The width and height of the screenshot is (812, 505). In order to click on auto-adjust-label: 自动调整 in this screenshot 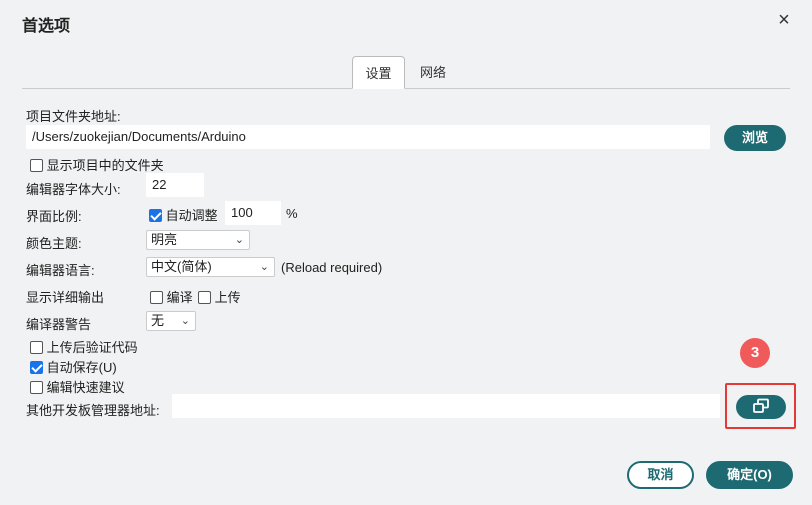, I will do `click(191, 215)`.